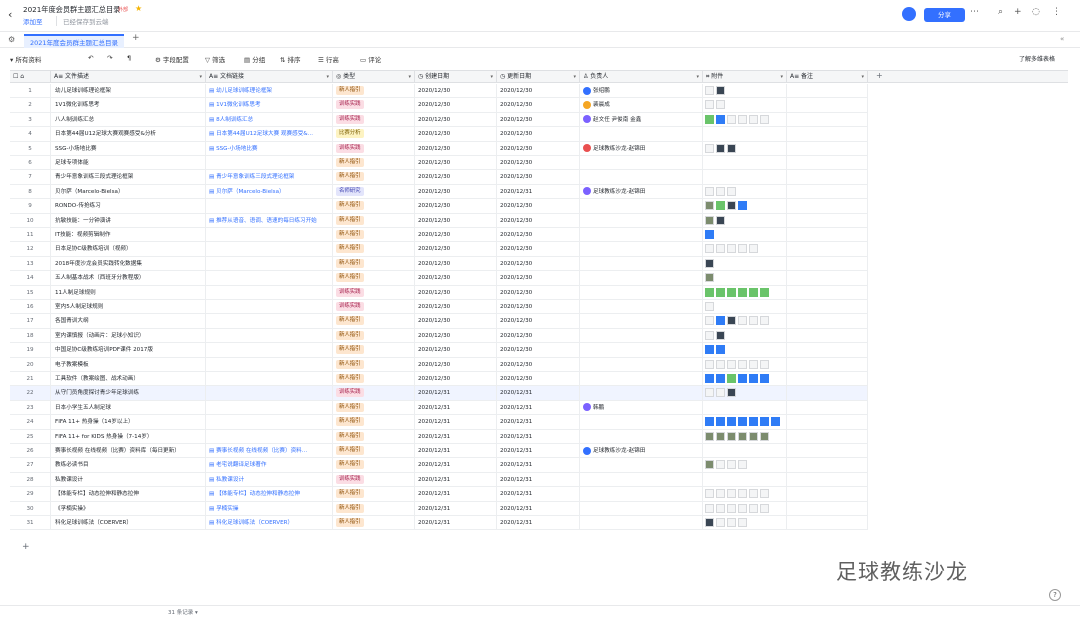 The height and width of the screenshot is (620, 1080). Describe the element at coordinates (128, 148) in the screenshot. I see `cell-name: SSG-小场地比赛` at that location.